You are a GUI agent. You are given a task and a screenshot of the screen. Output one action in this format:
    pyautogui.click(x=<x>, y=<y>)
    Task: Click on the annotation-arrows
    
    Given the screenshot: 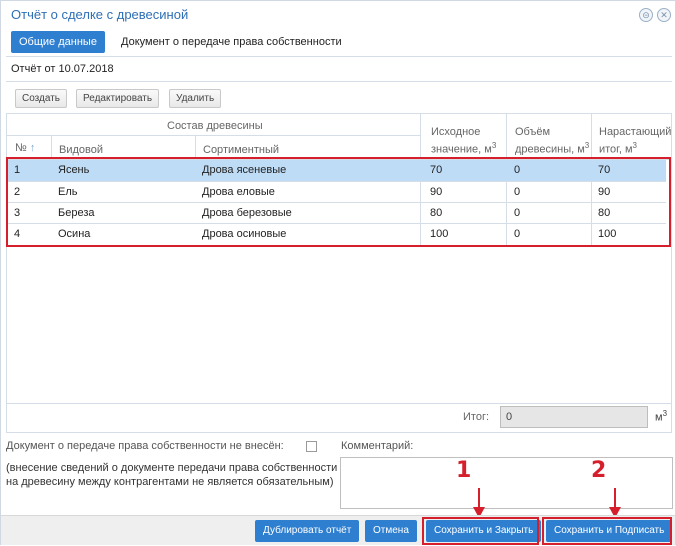 What is the action you would take?
    pyautogui.click(x=547, y=503)
    